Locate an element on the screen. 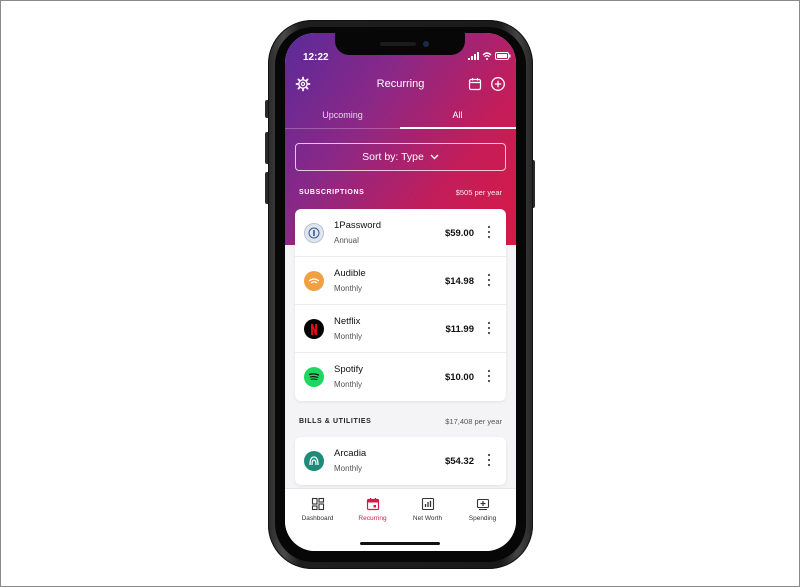  item-amount: $10.00 is located at coordinates (459, 377).